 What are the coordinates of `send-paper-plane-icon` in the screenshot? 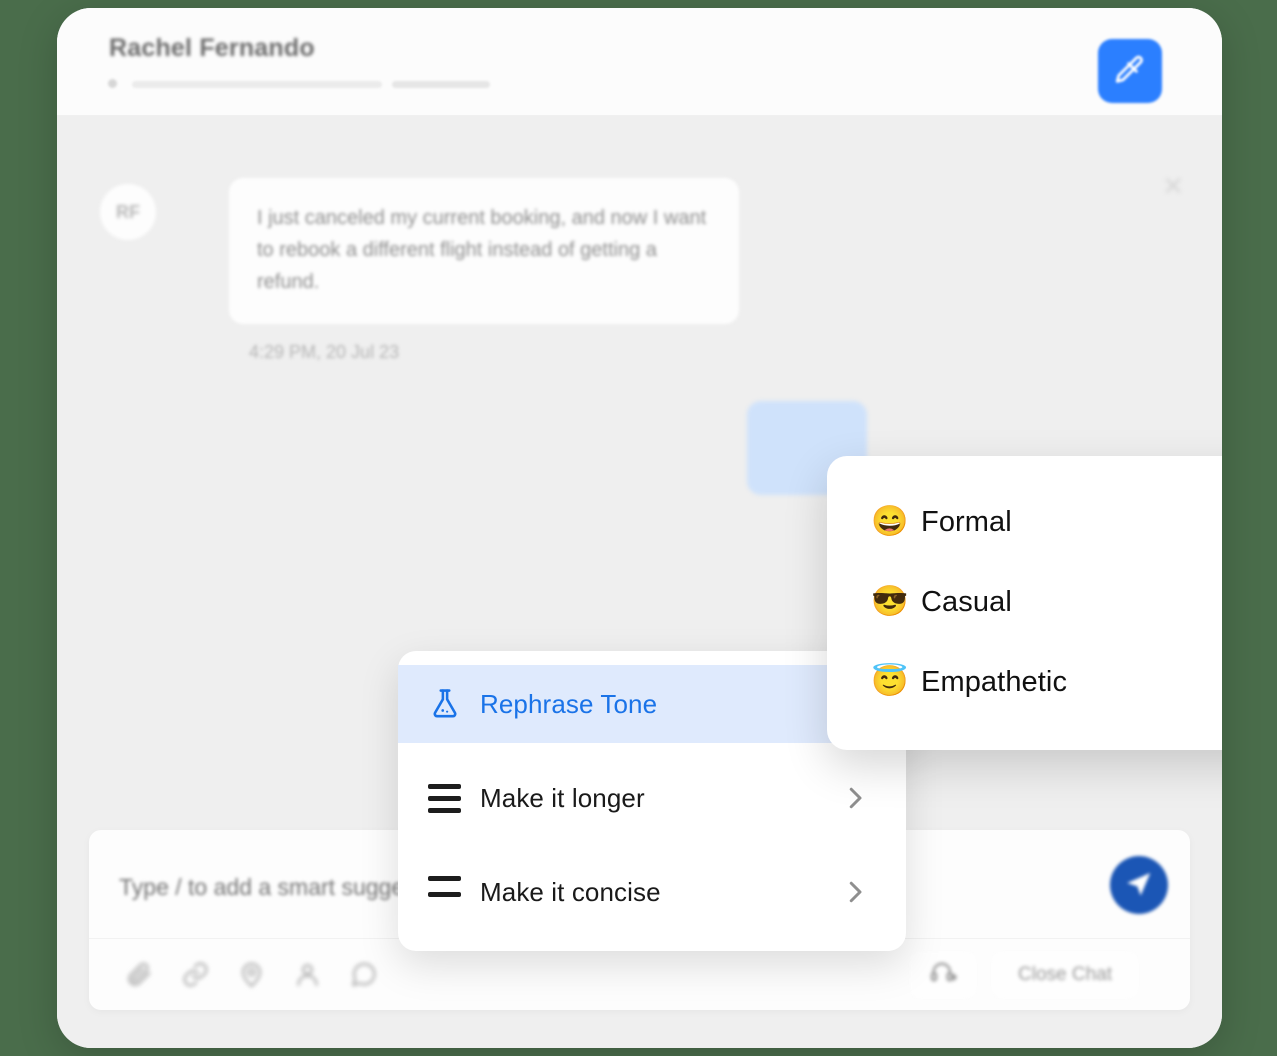 It's located at (1139, 885).